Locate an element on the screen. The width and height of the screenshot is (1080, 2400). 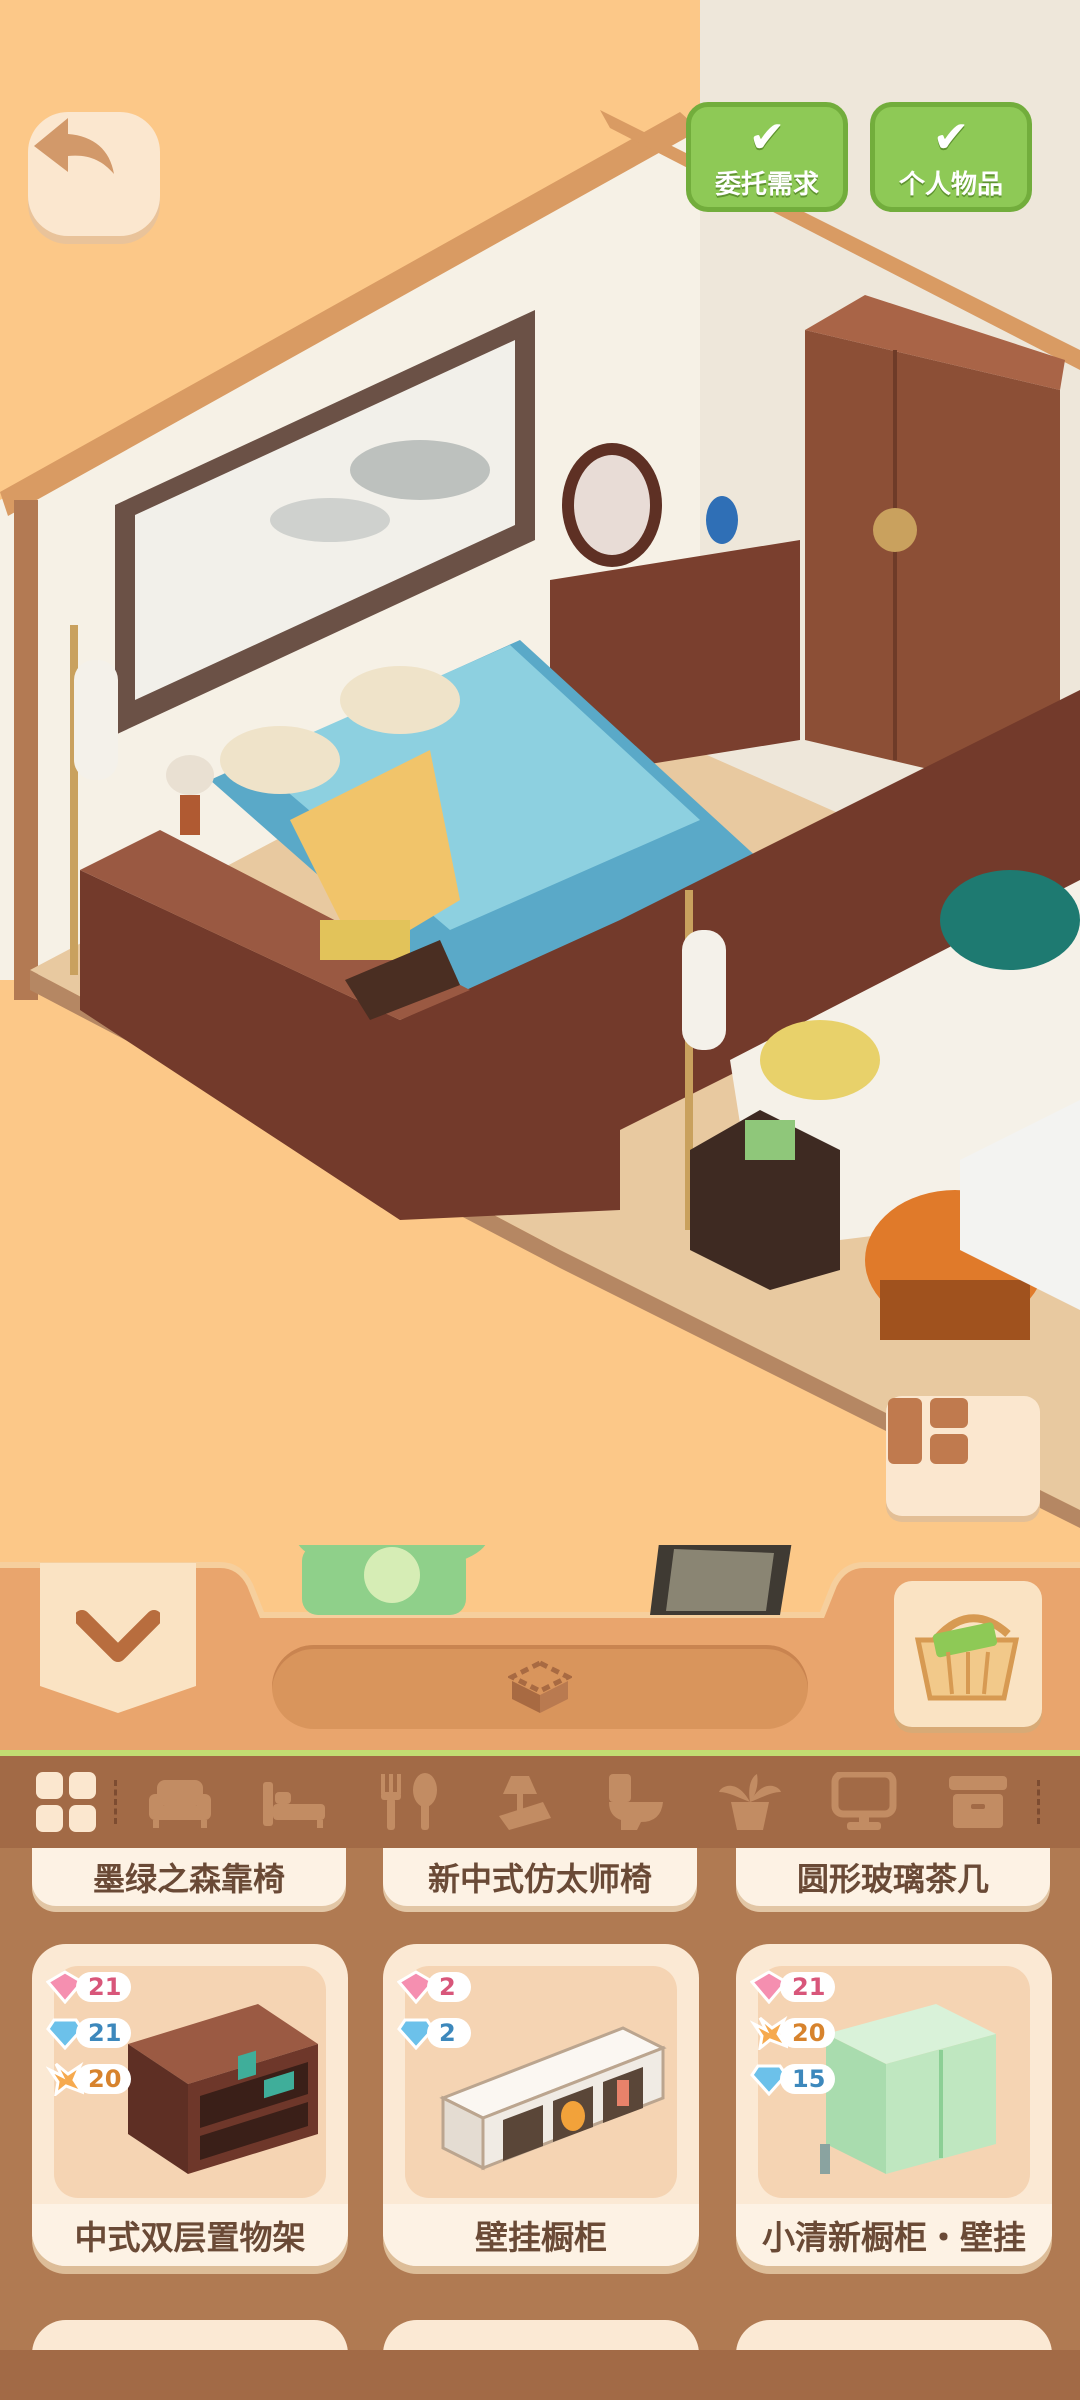
collapse-button is located at coordinates (118, 1638).